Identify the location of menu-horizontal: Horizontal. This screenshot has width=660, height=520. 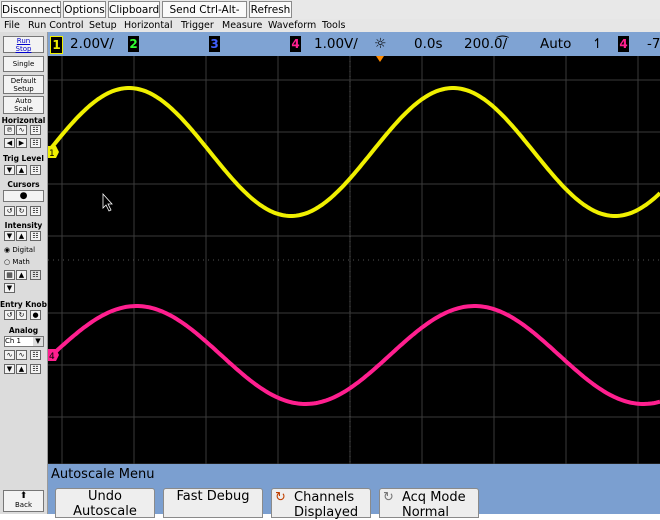
(148, 25).